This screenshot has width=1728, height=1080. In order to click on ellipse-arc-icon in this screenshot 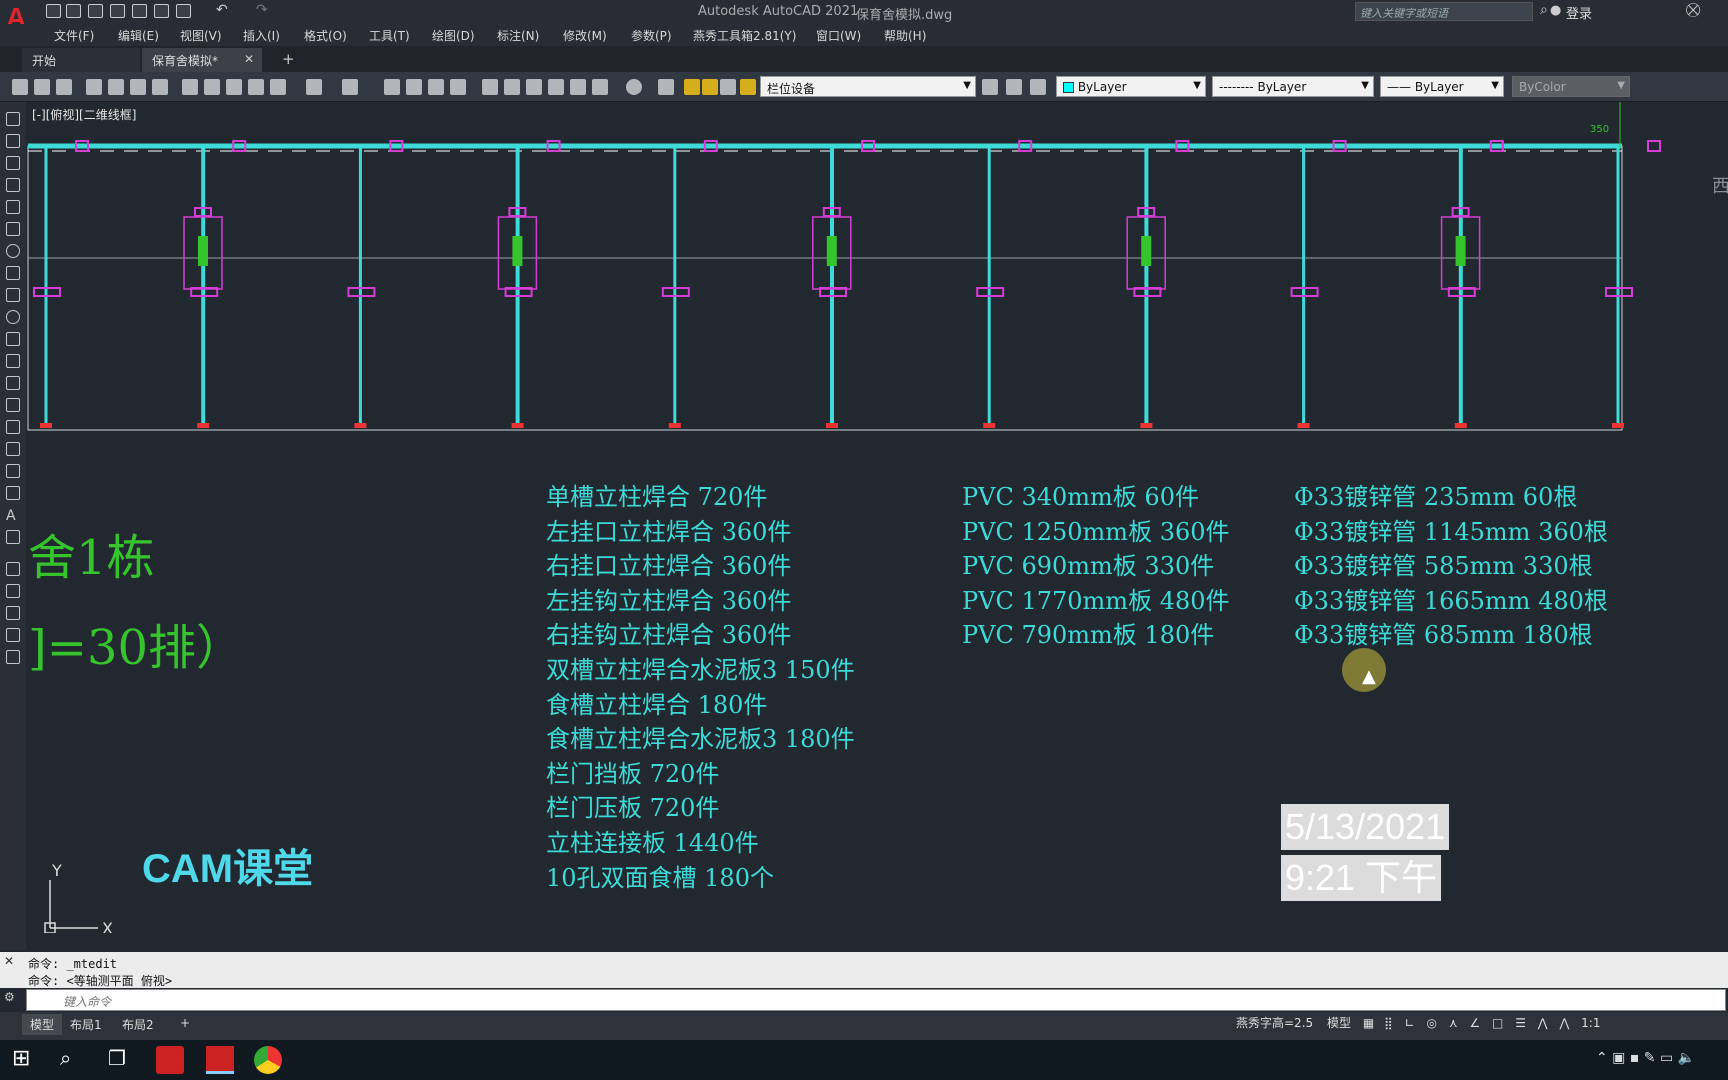, I will do `click(13, 339)`.